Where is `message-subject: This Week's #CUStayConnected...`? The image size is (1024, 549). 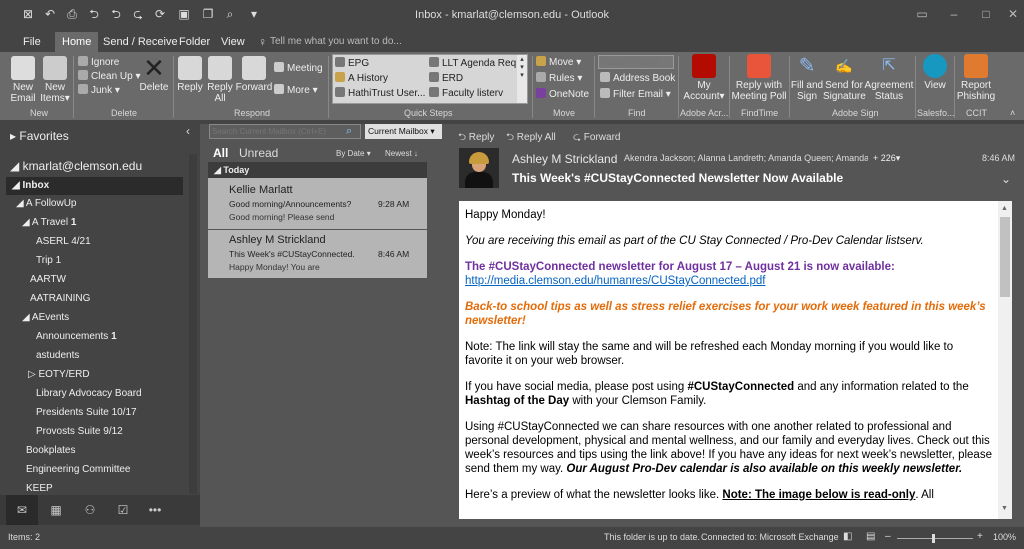 message-subject: This Week's #CUStayConnected... is located at coordinates (292, 254).